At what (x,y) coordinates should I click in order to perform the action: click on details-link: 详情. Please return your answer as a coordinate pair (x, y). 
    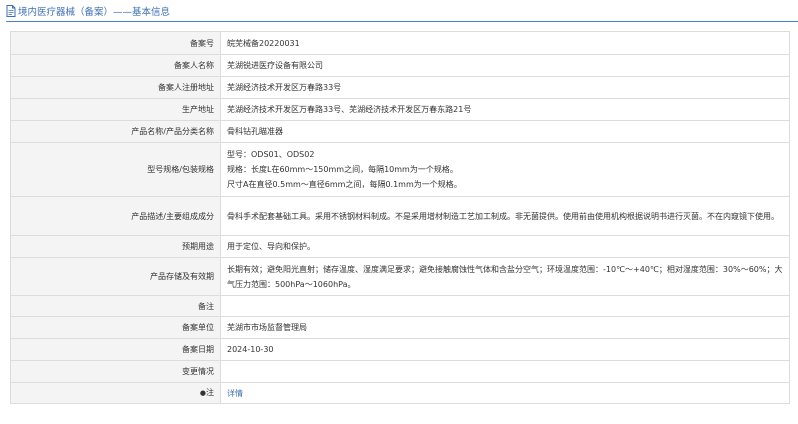
    Looking at the image, I should click on (235, 393).